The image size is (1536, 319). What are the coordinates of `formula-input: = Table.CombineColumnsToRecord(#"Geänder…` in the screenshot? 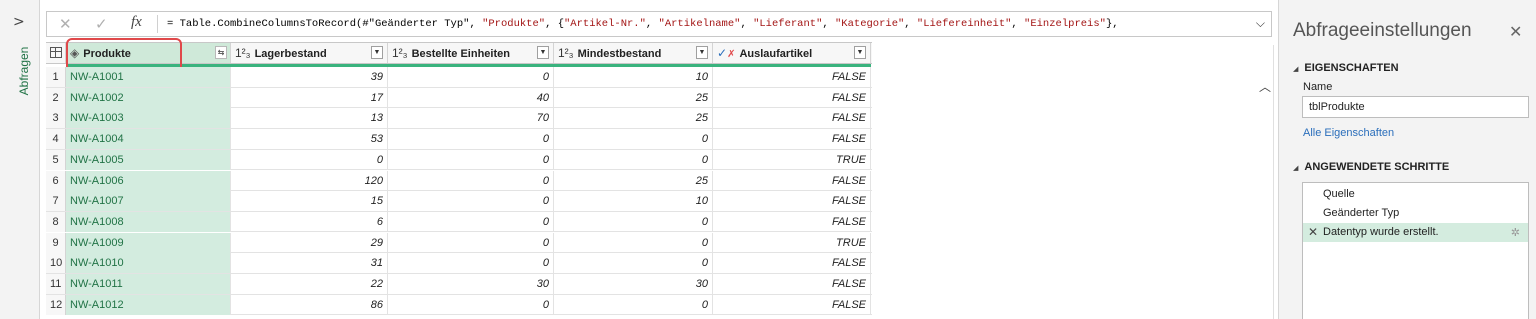 It's located at (707, 24).